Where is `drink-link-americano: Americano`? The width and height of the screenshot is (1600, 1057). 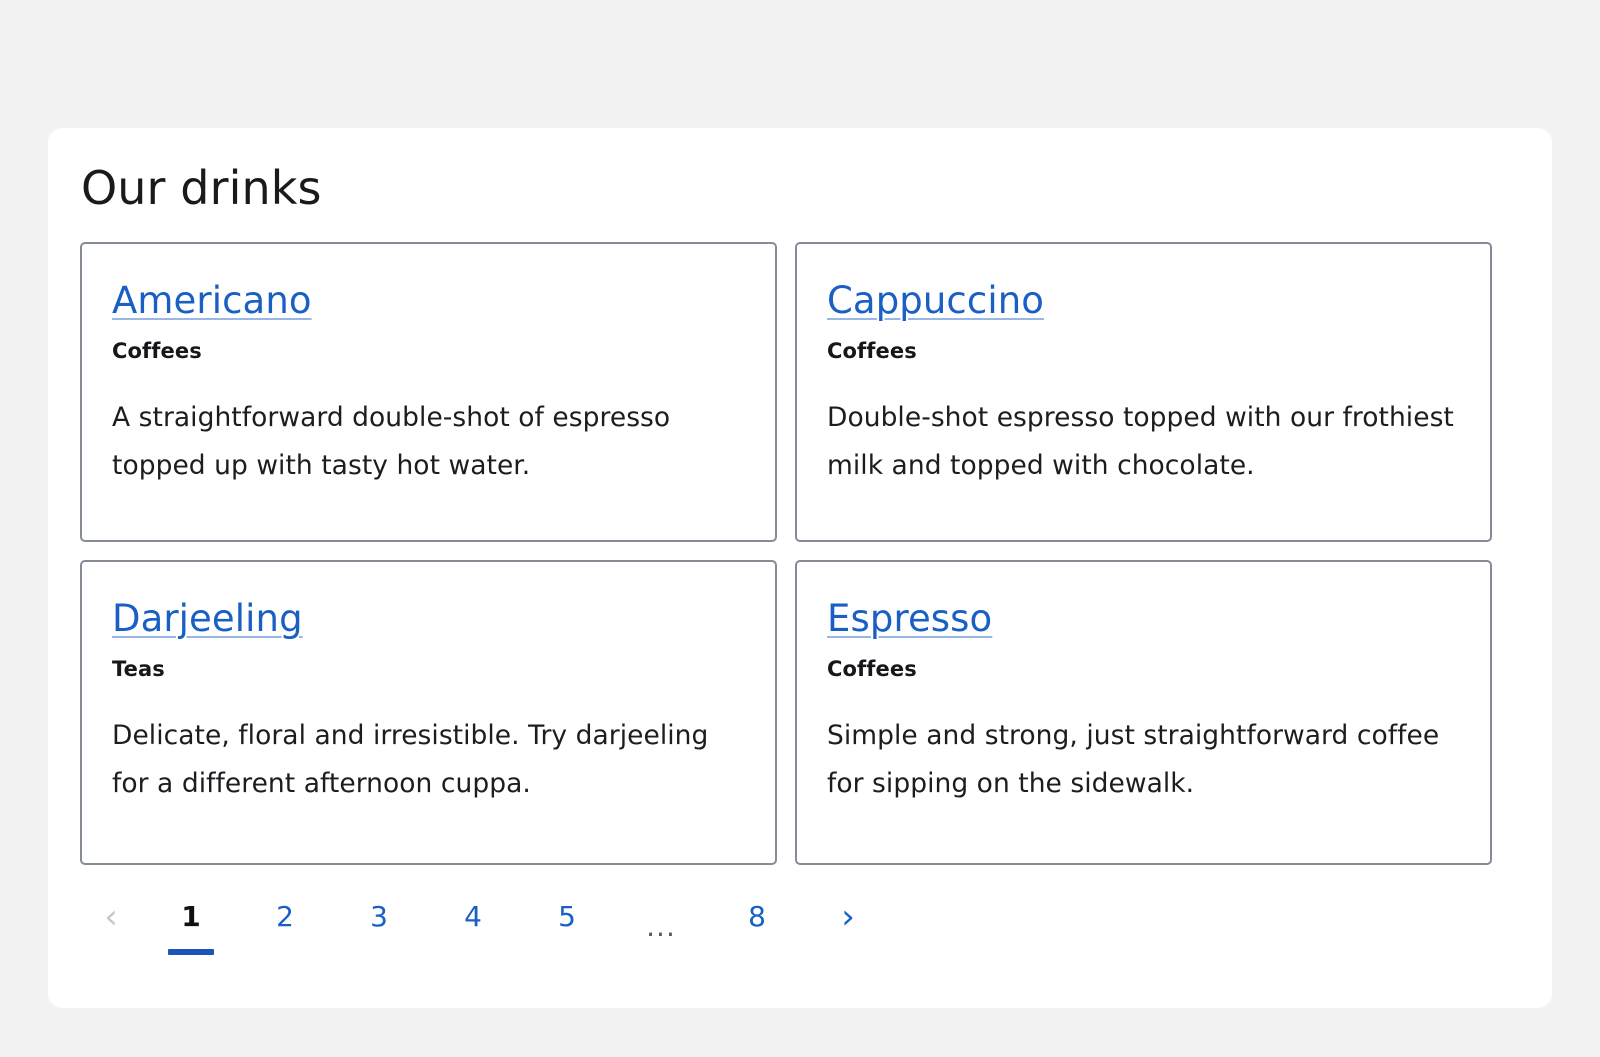
drink-link-americano: Americano is located at coordinates (212, 301).